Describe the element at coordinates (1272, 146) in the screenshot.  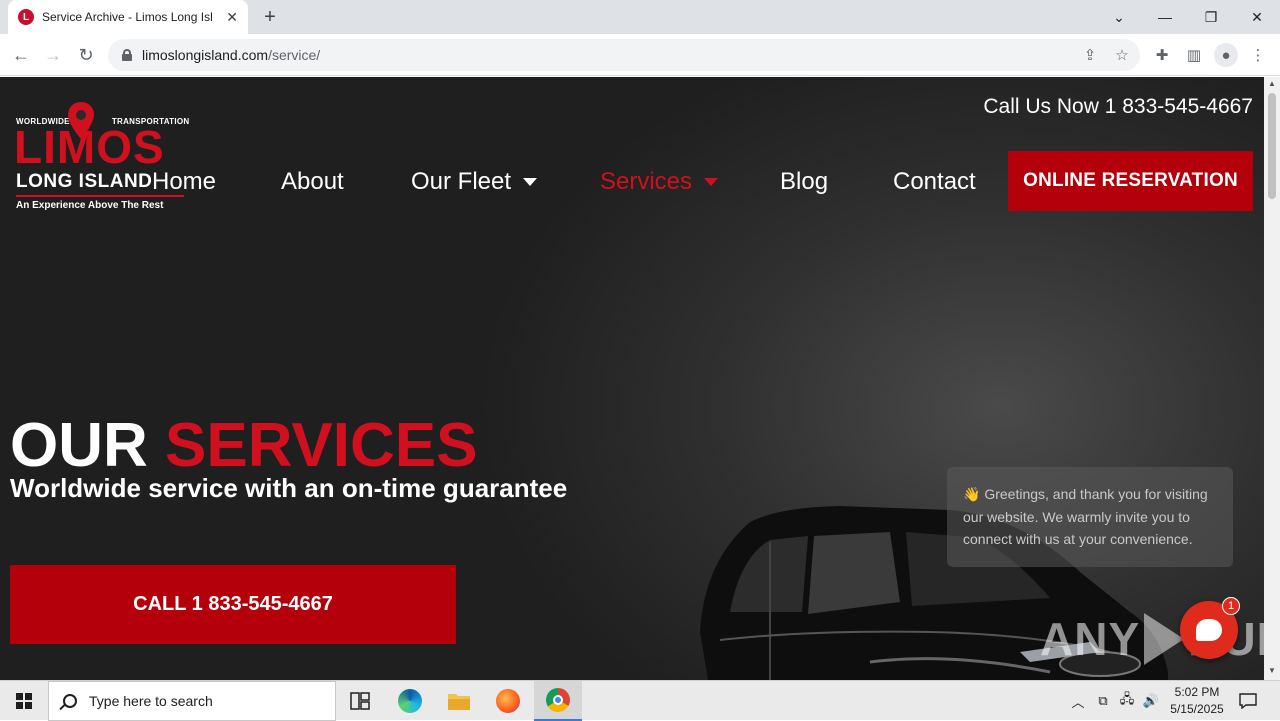
I see `scrollbar-thumb` at that location.